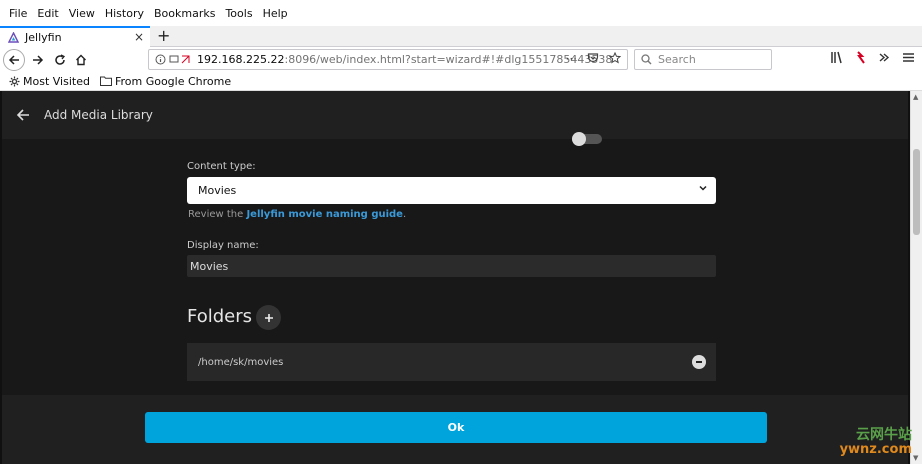  I want to click on scroll-down-icon: ▼, so click(915, 458).